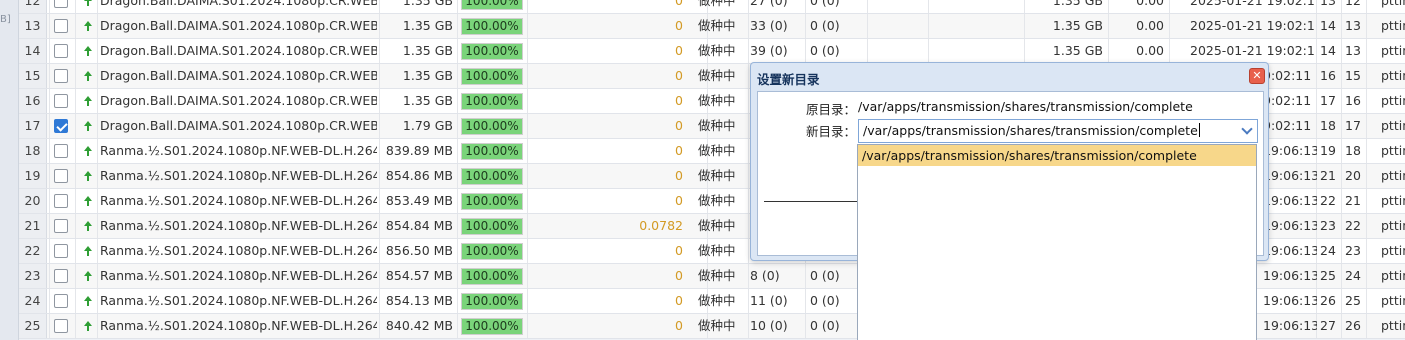  Describe the element at coordinates (1290, 325) in the screenshot. I see `added-time: 19:06:13` at that location.